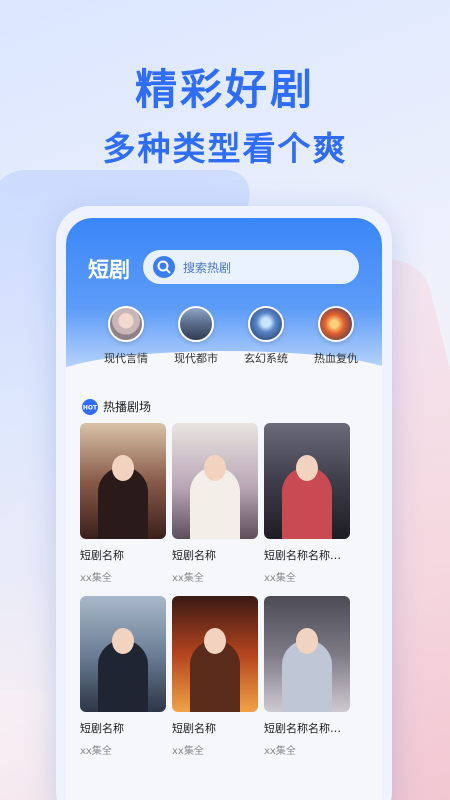 The image size is (450, 800). What do you see at coordinates (251, 267) in the screenshot?
I see `search-bar: 搜索热剧` at bounding box center [251, 267].